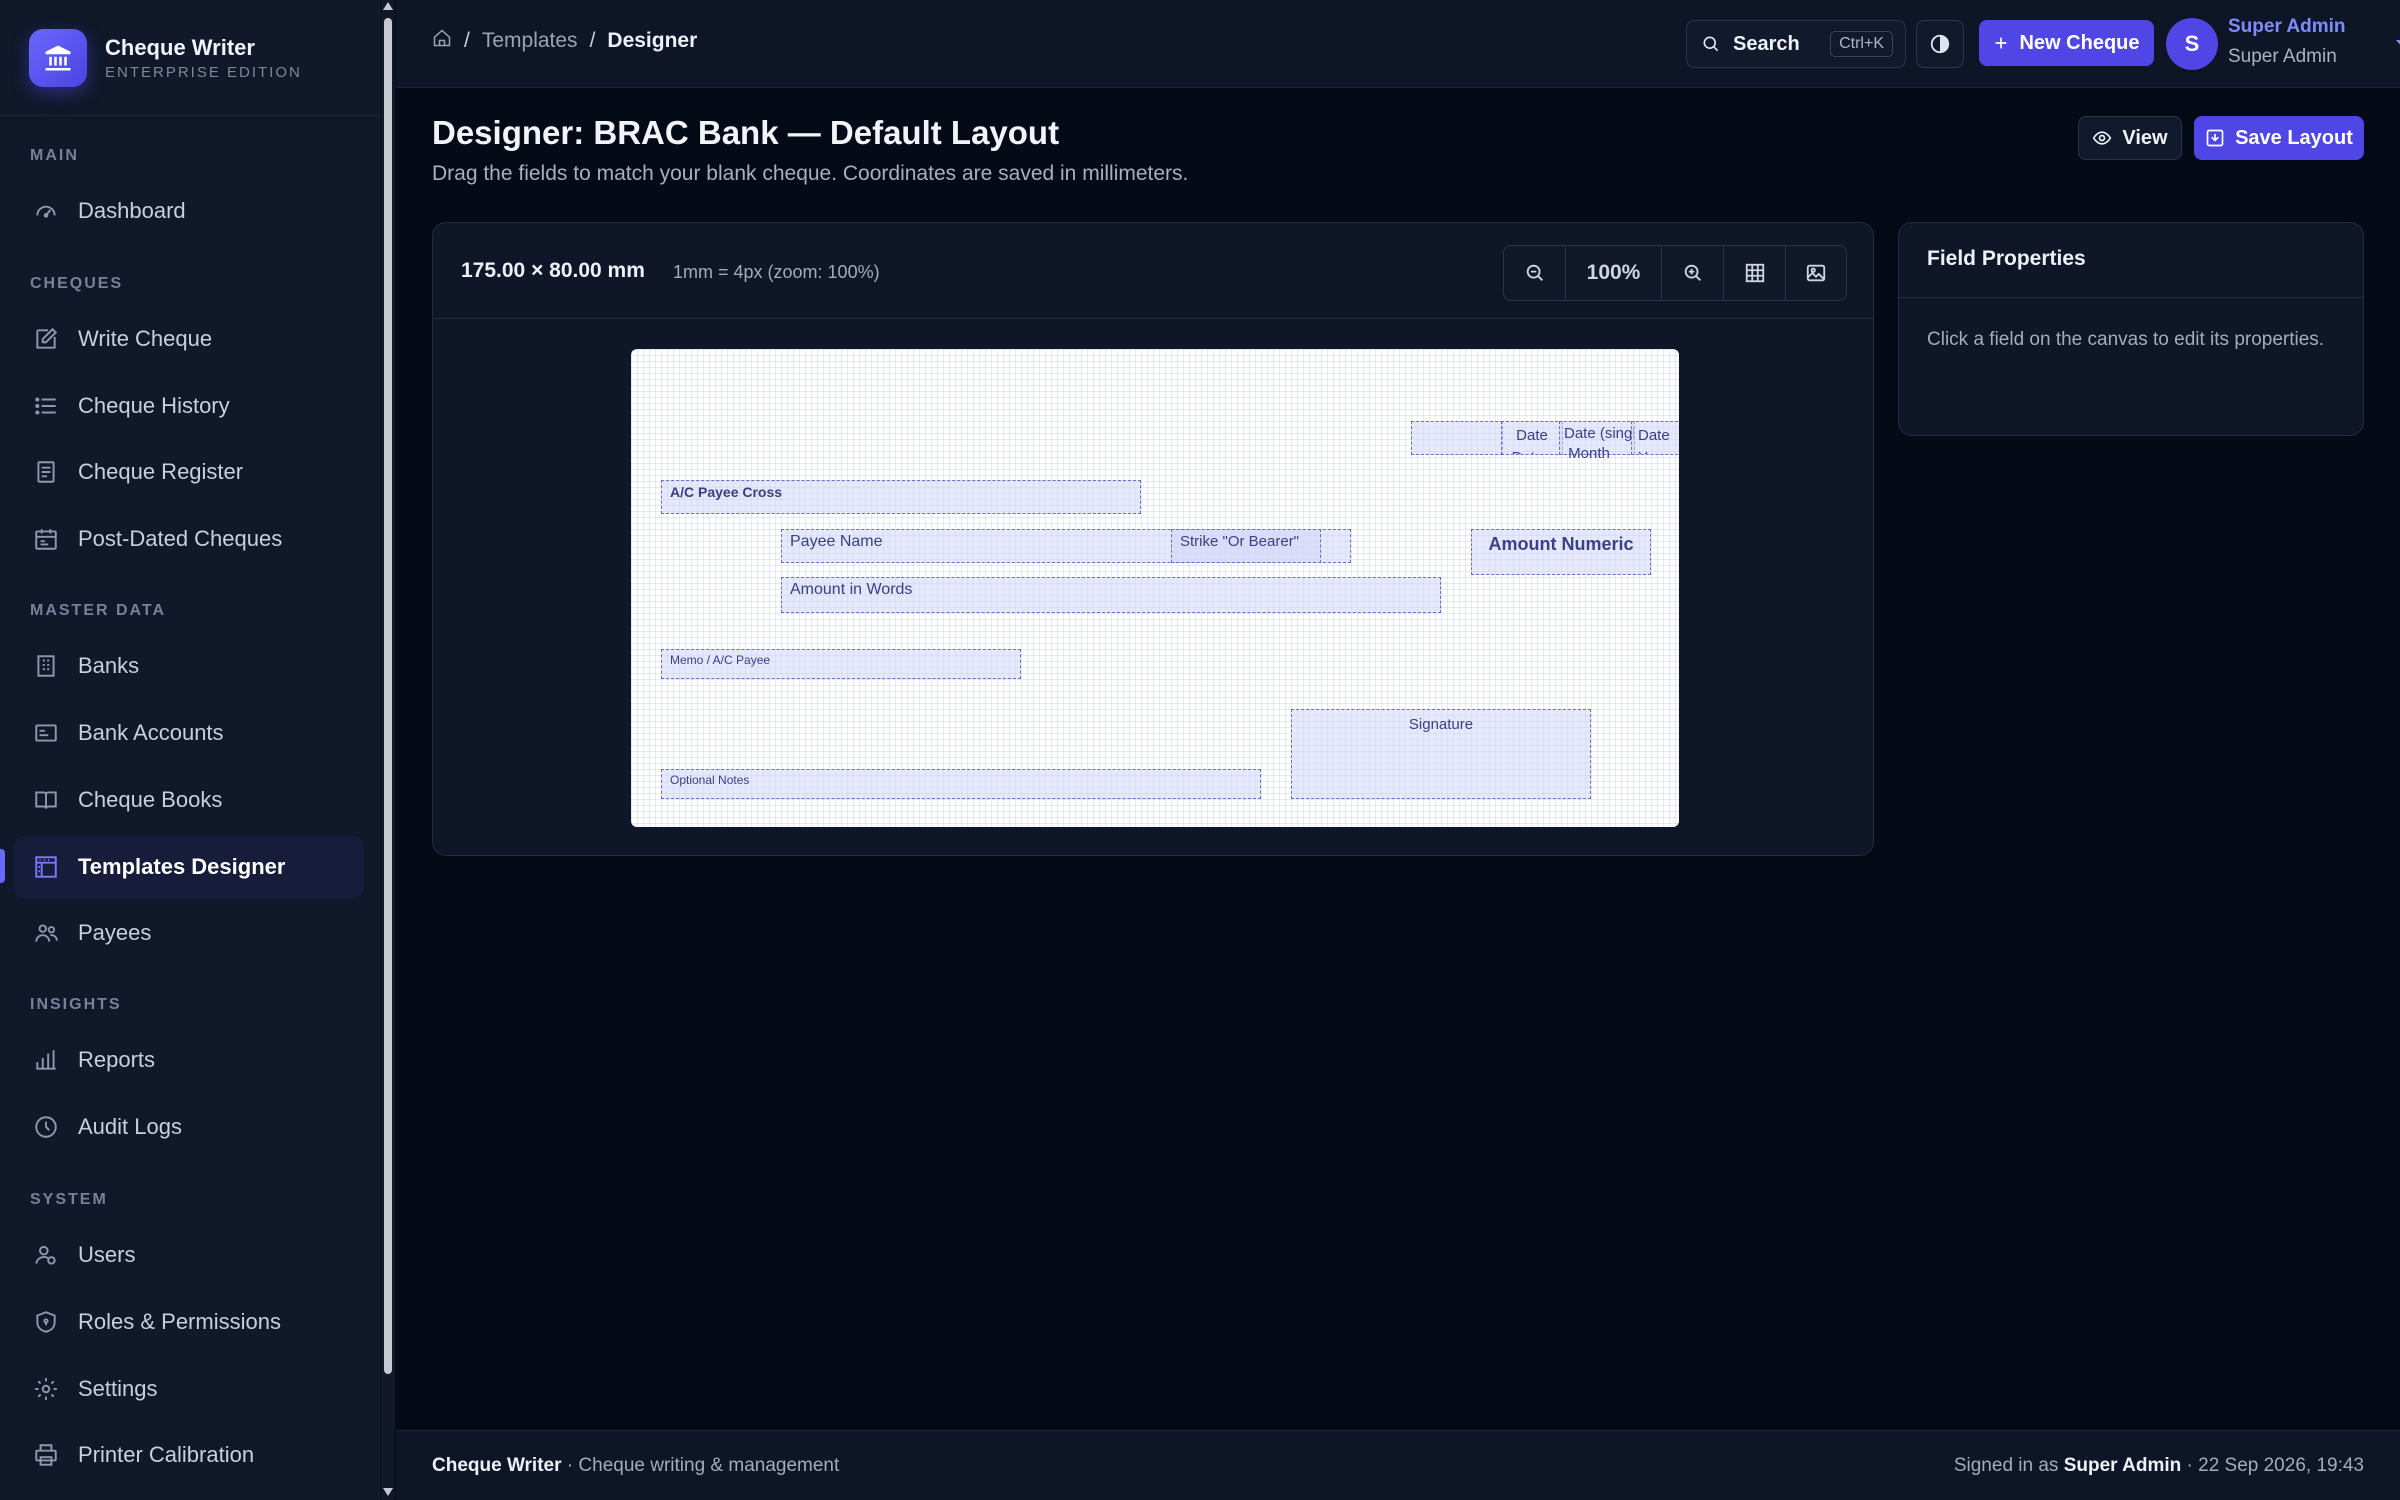 The image size is (2400, 1500). Describe the element at coordinates (115, 932) in the screenshot. I see `sidebar-item-label: Payees` at that location.